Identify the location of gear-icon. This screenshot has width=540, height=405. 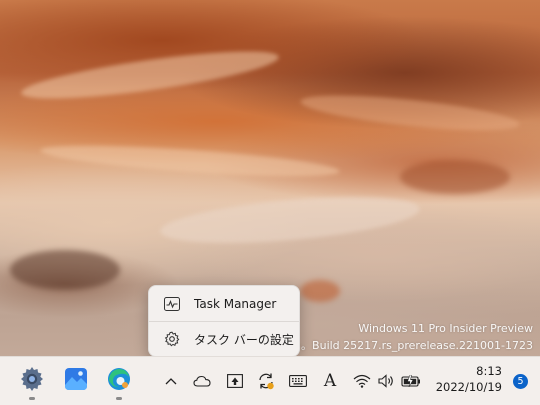
(172, 339).